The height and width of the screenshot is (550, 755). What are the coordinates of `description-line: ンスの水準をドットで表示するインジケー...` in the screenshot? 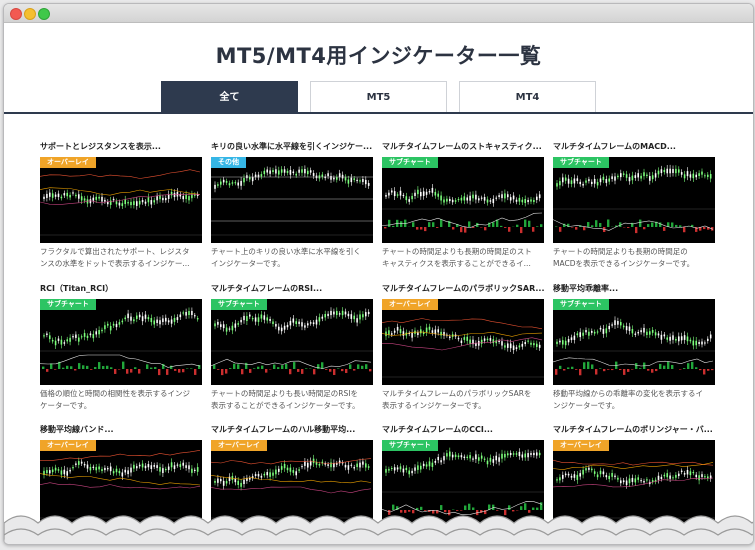 It's located at (115, 263).